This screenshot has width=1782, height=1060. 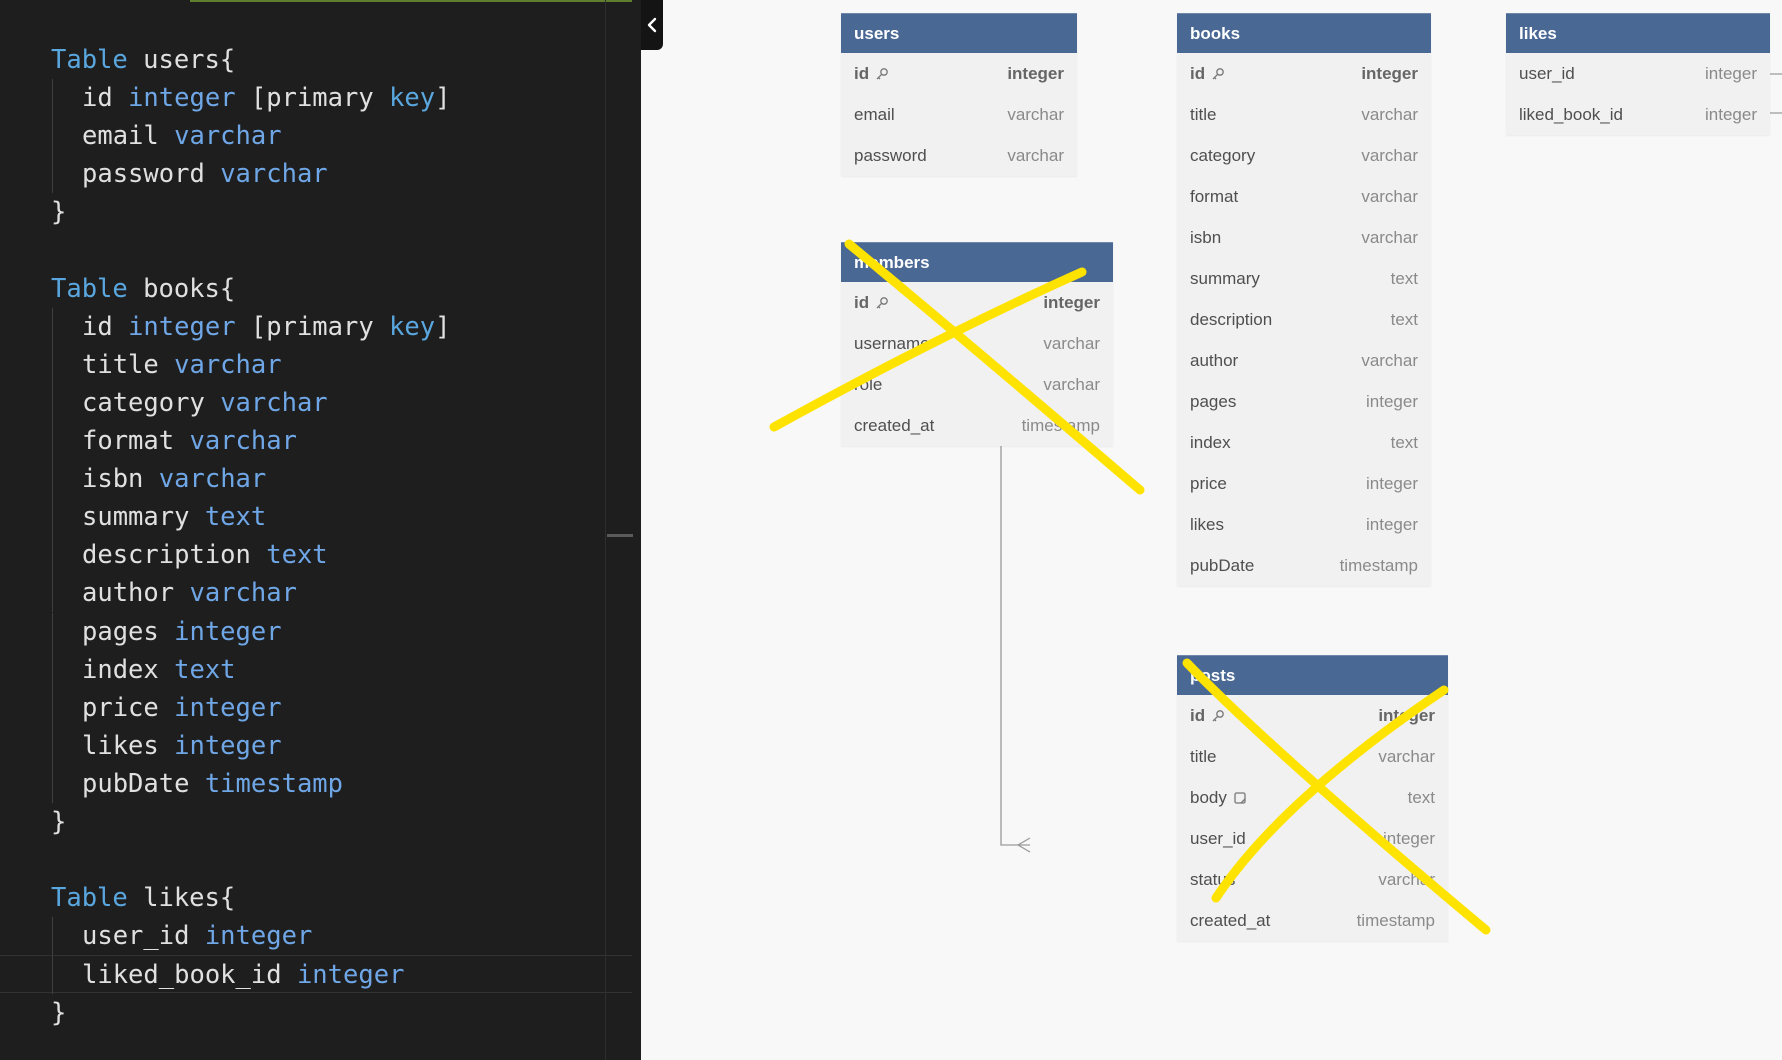 What do you see at coordinates (1214, 196) in the screenshot?
I see `field-name-text: format` at bounding box center [1214, 196].